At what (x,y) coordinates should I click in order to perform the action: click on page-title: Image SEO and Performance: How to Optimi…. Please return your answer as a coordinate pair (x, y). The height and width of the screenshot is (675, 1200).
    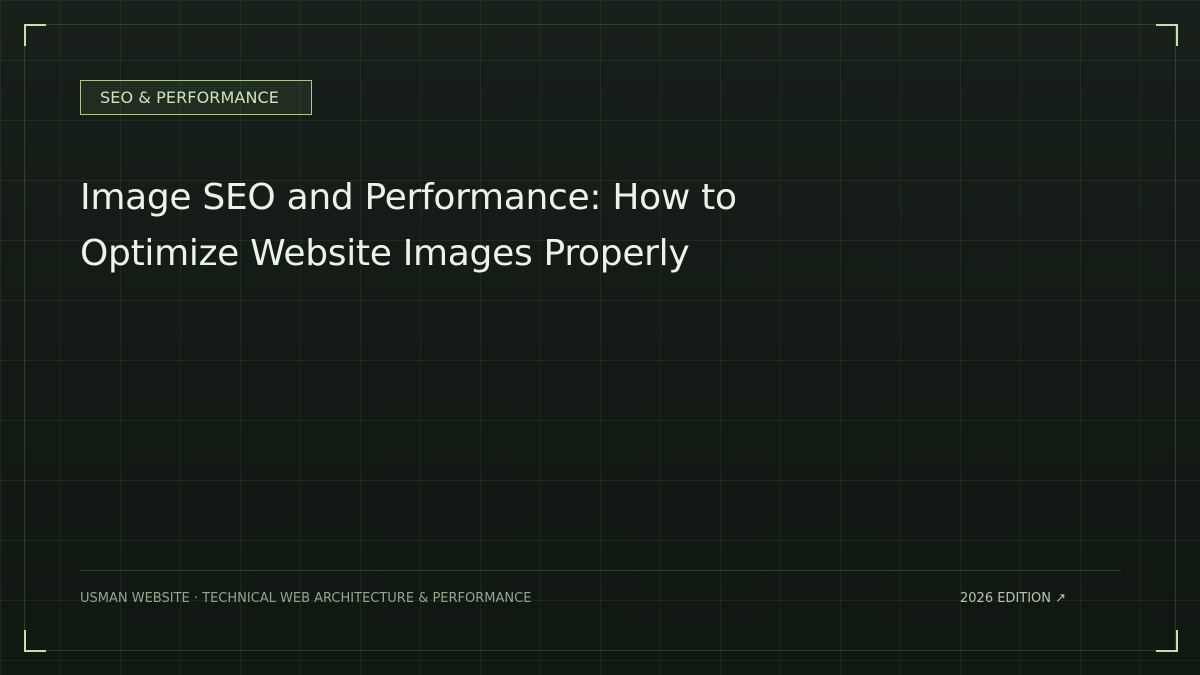
    Looking at the image, I should click on (430, 226).